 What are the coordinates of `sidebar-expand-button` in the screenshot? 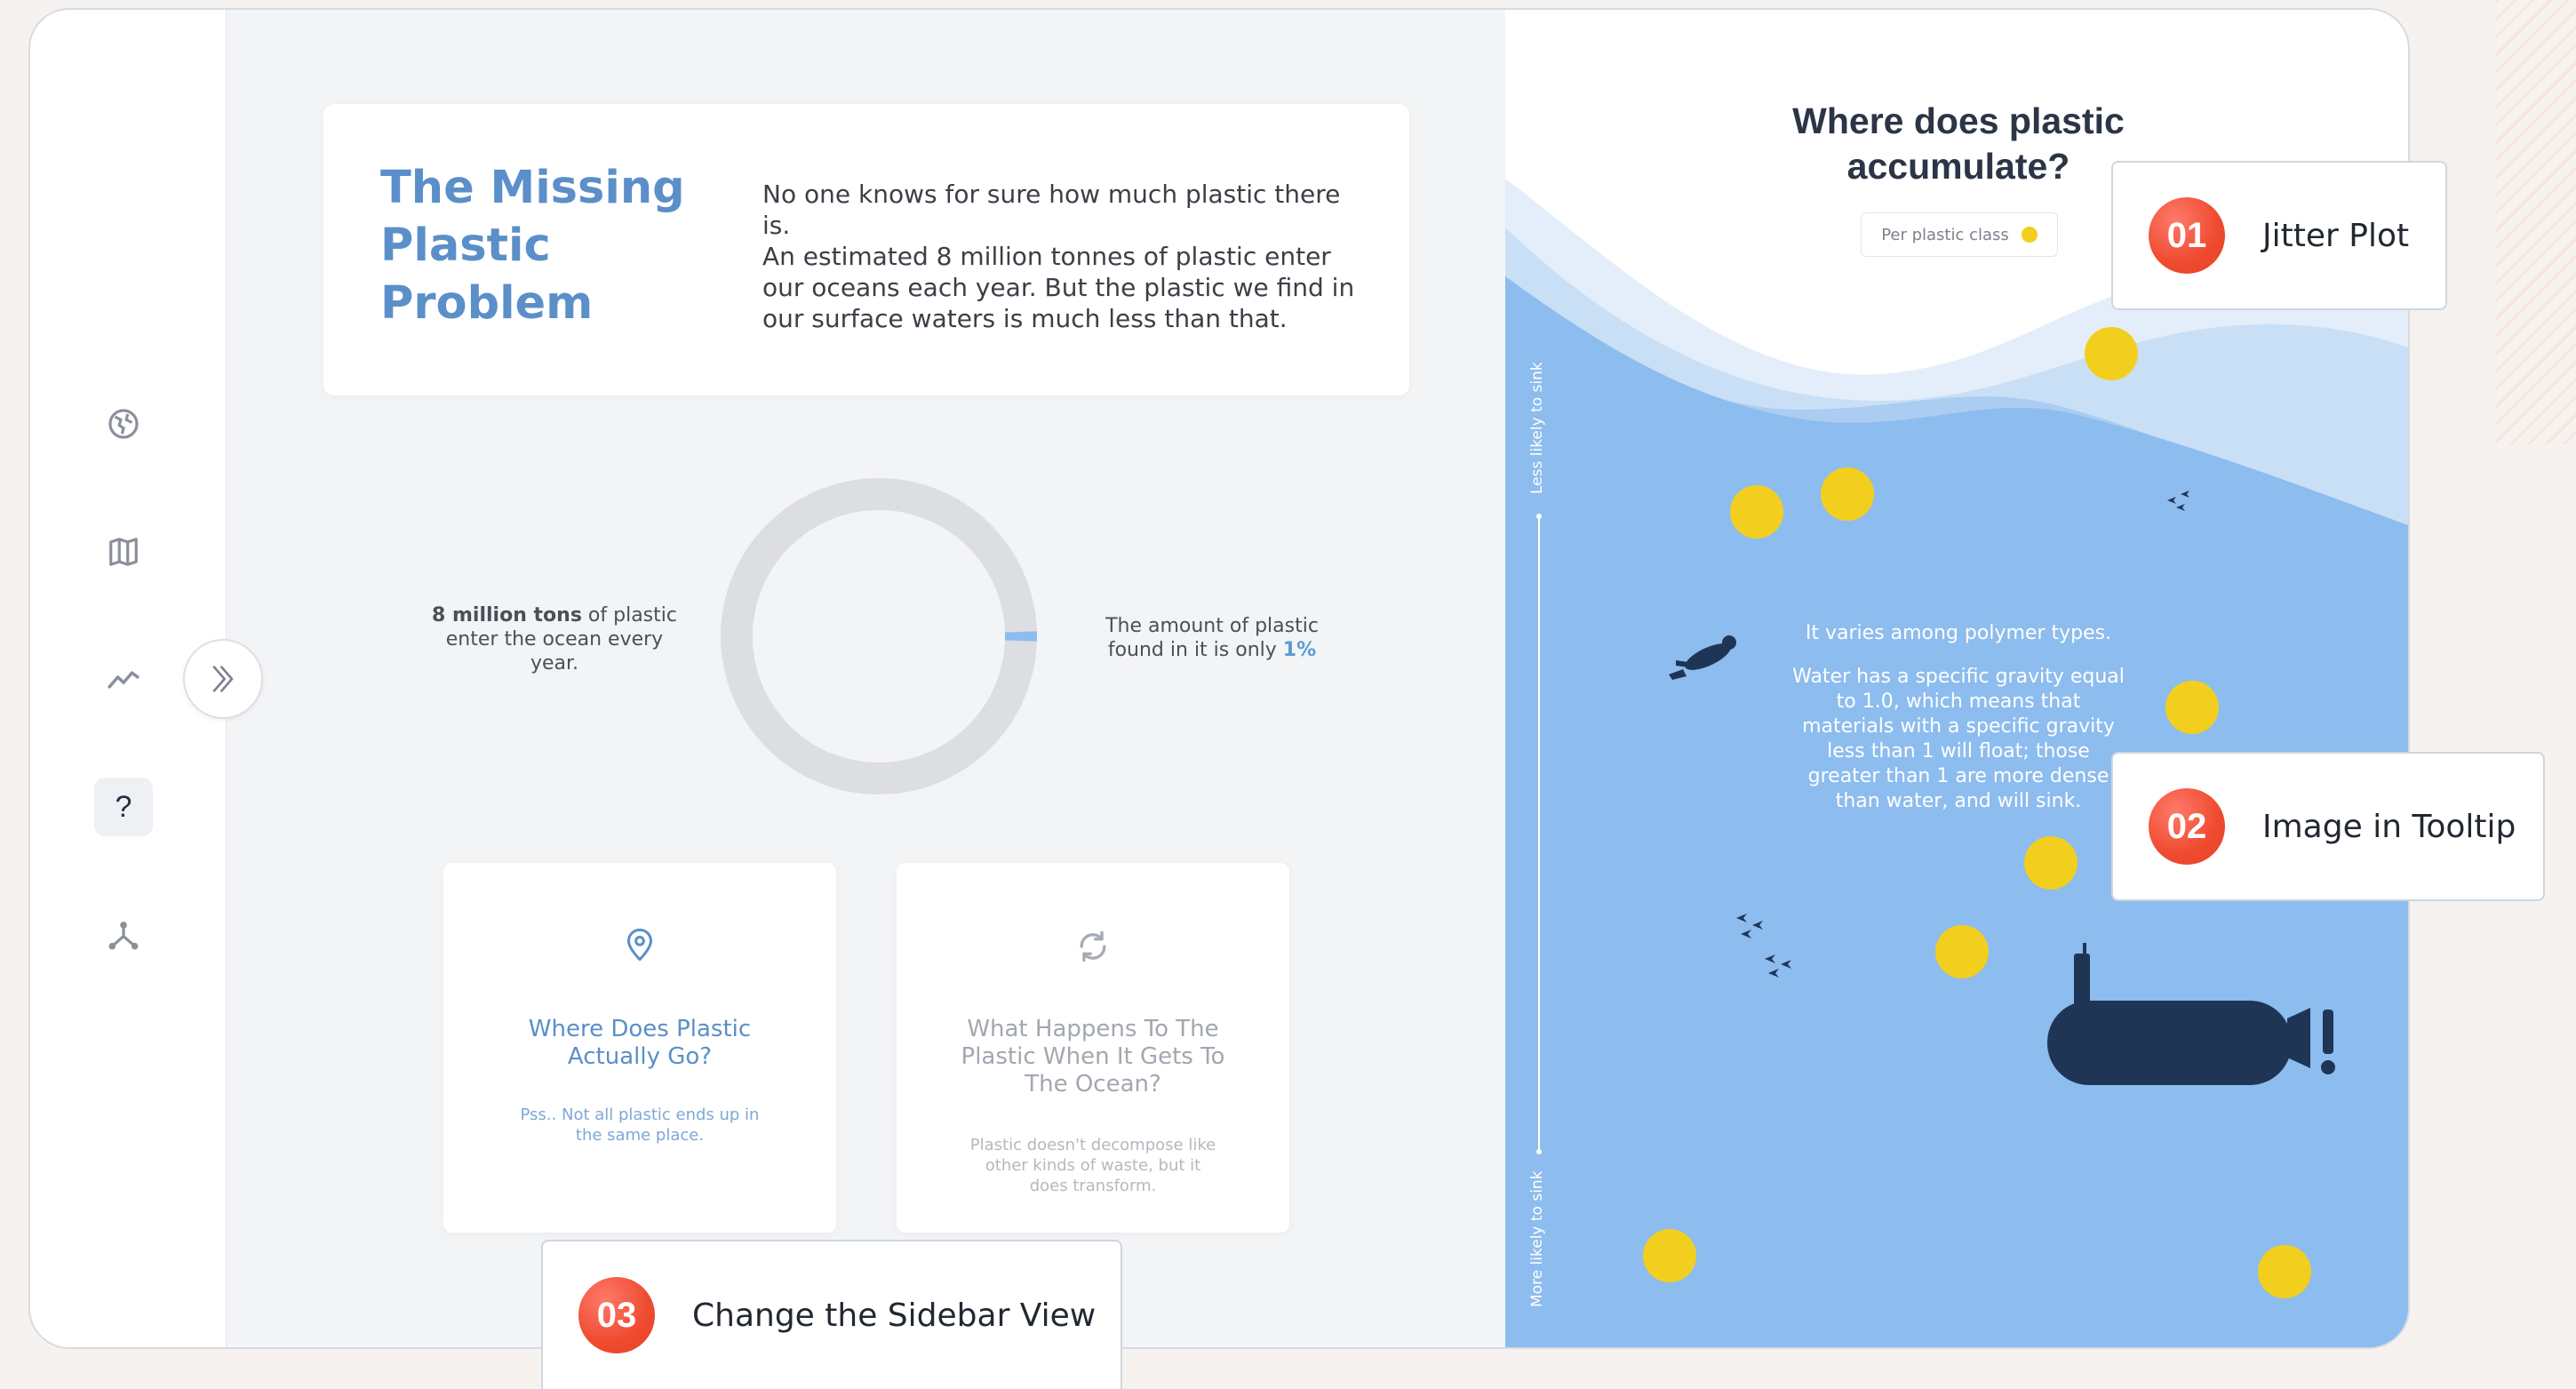 It's located at (223, 679).